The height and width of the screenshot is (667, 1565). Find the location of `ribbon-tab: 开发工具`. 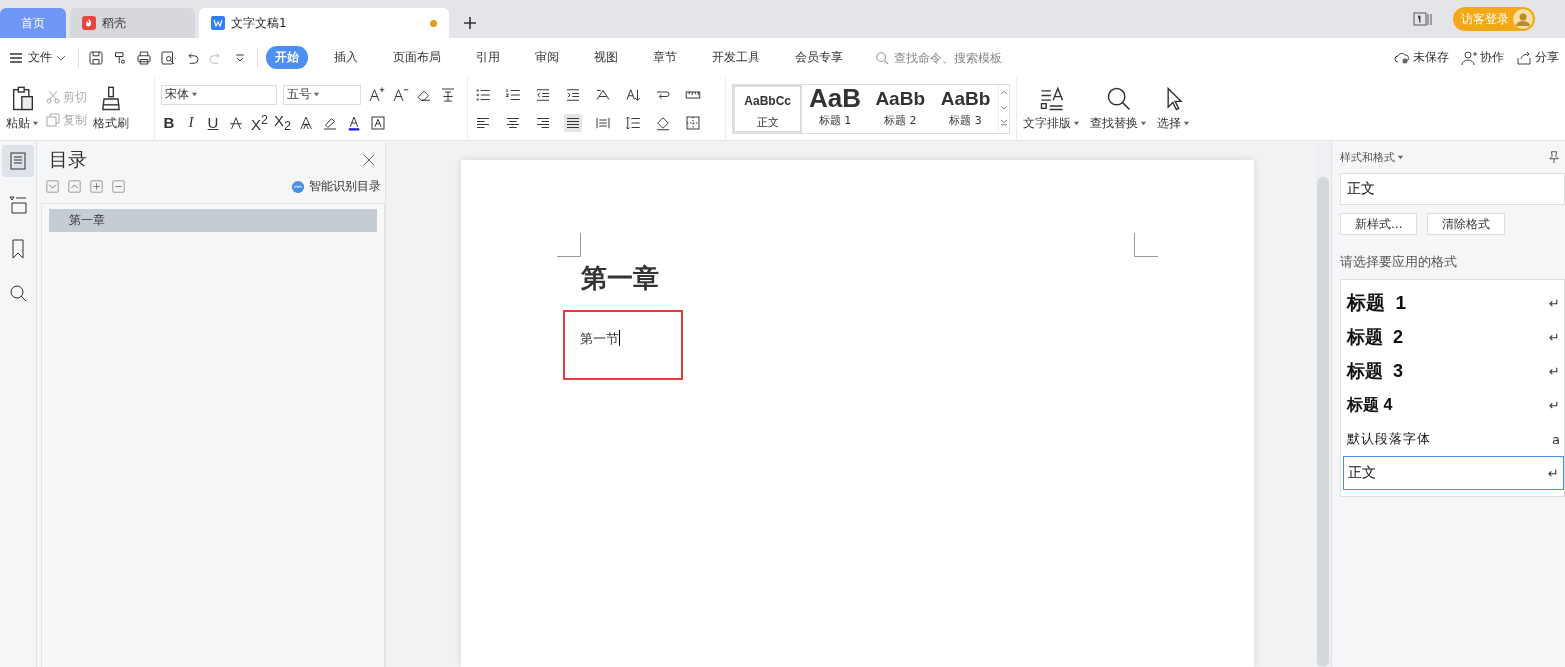

ribbon-tab: 开发工具 is located at coordinates (736, 57).